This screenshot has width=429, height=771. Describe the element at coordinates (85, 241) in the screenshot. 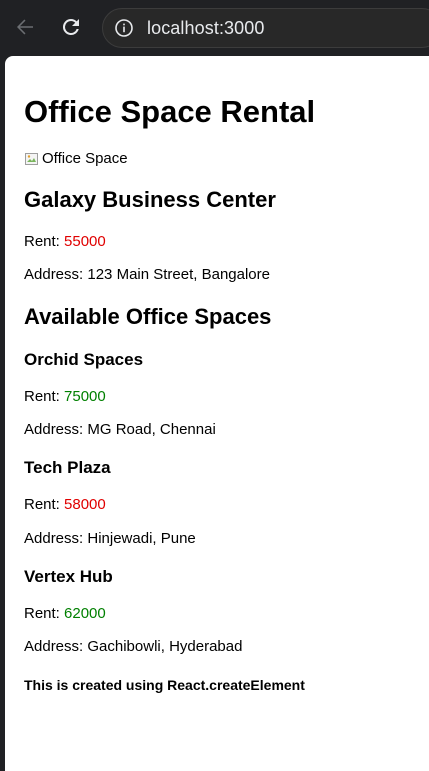

I see `rent-value: 55000` at that location.